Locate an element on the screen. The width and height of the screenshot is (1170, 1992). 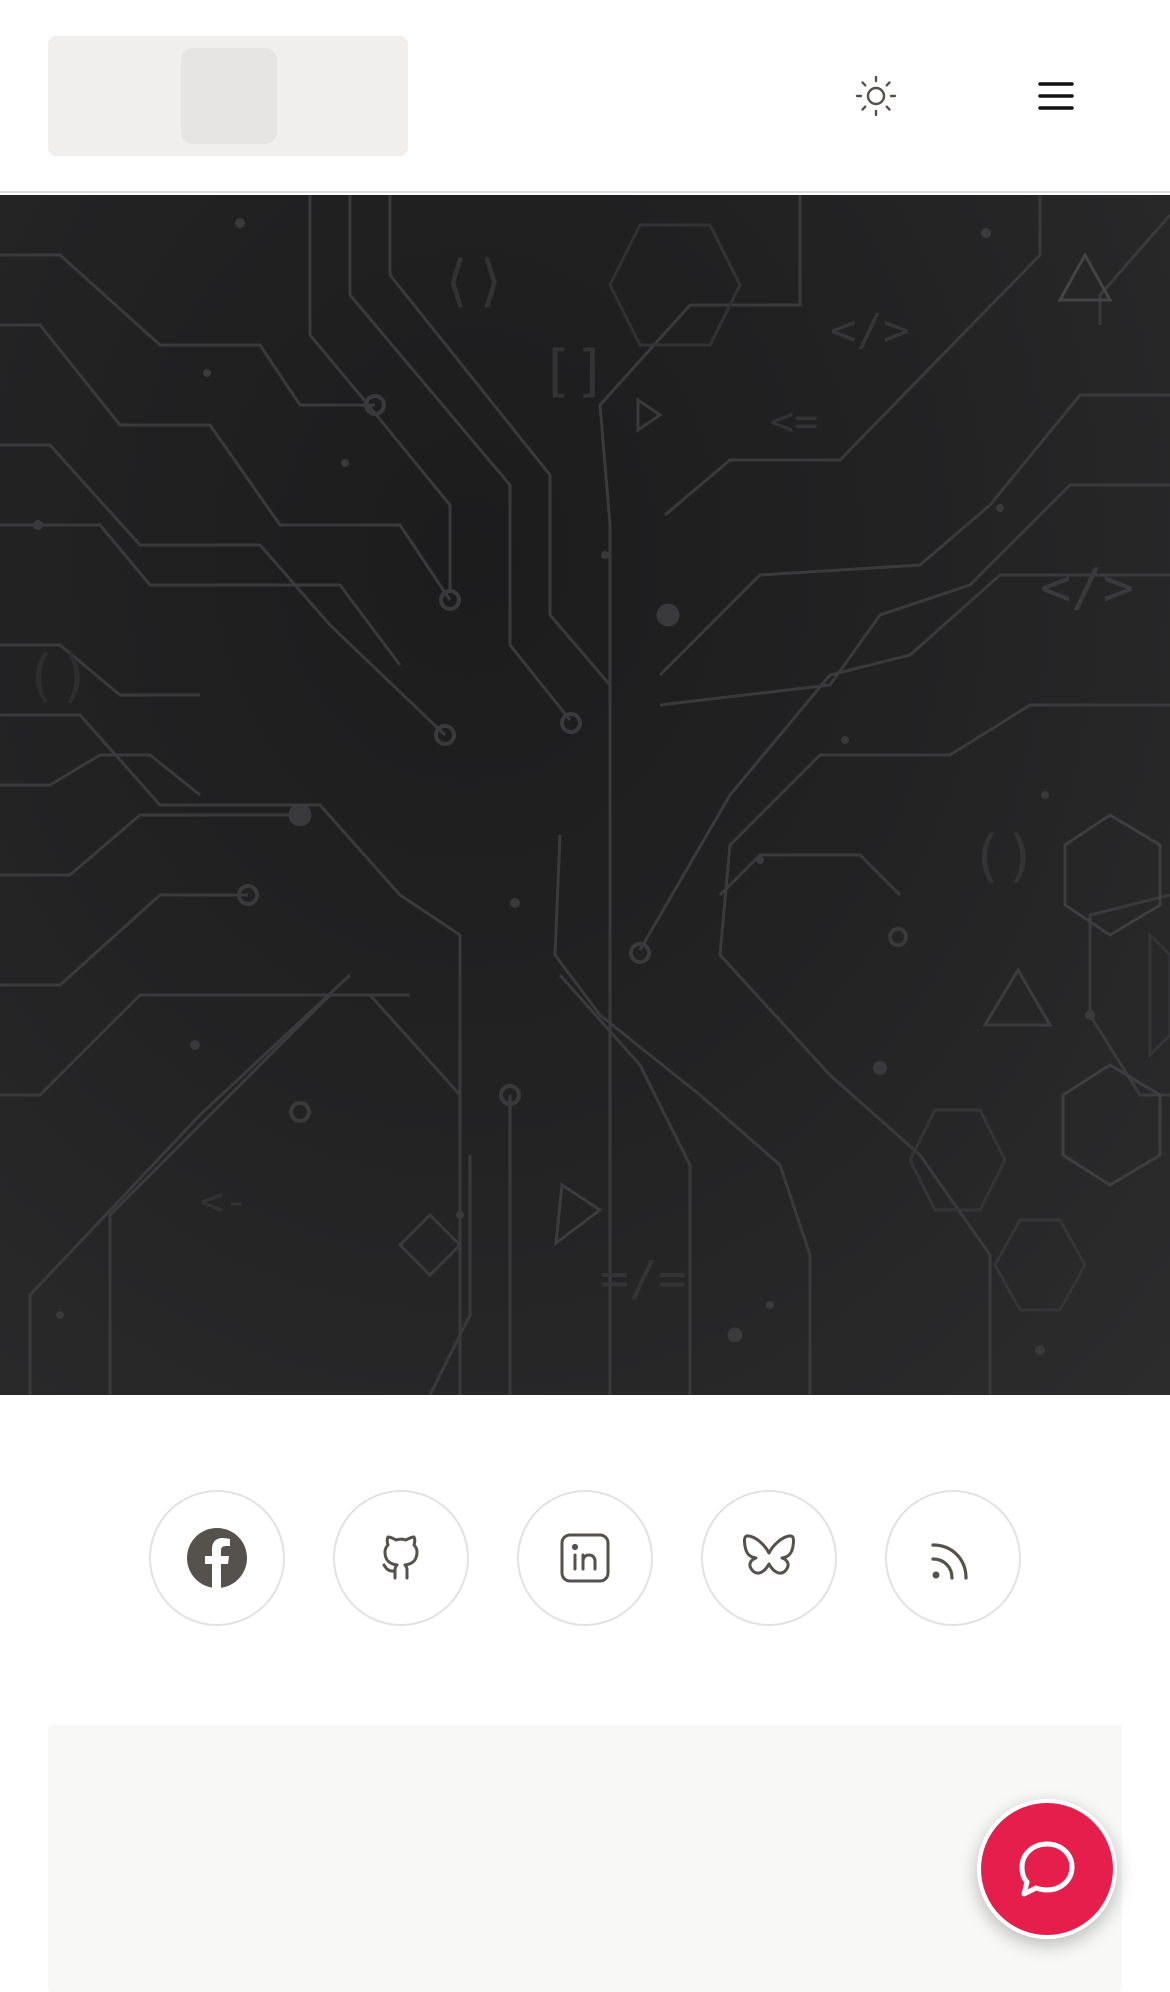
content-card is located at coordinates (585, 1858).